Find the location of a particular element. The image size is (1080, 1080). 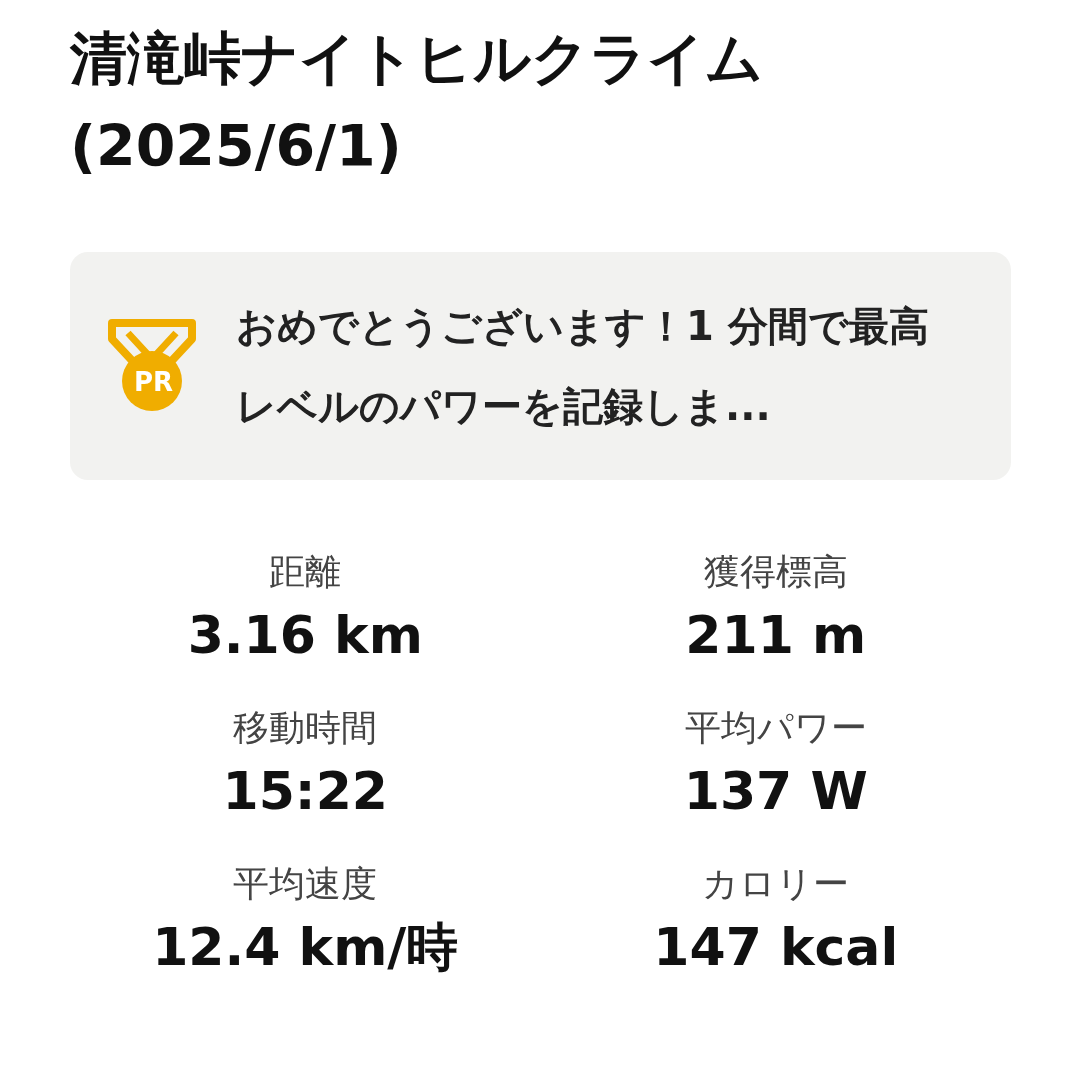

stat-value: 147 kcal is located at coordinates (776, 947).